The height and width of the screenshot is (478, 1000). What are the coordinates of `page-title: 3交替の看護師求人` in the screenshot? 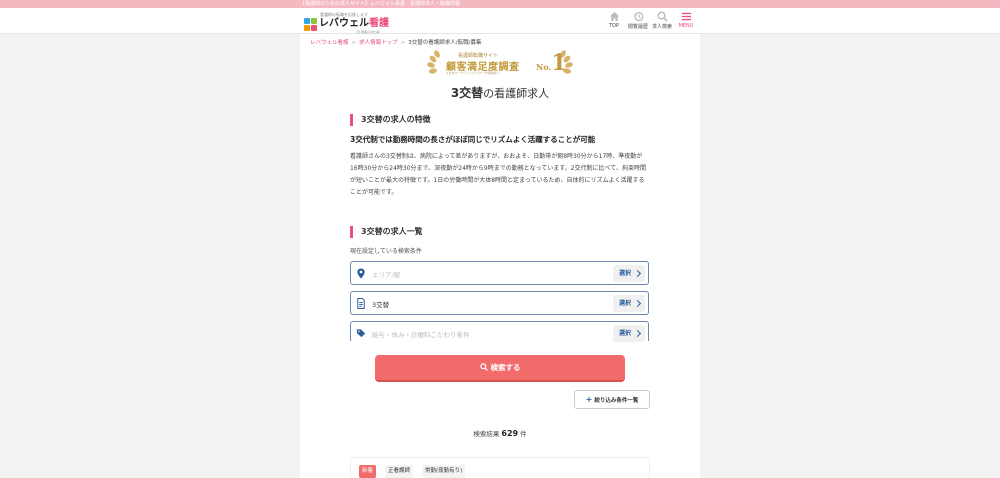 It's located at (500, 93).